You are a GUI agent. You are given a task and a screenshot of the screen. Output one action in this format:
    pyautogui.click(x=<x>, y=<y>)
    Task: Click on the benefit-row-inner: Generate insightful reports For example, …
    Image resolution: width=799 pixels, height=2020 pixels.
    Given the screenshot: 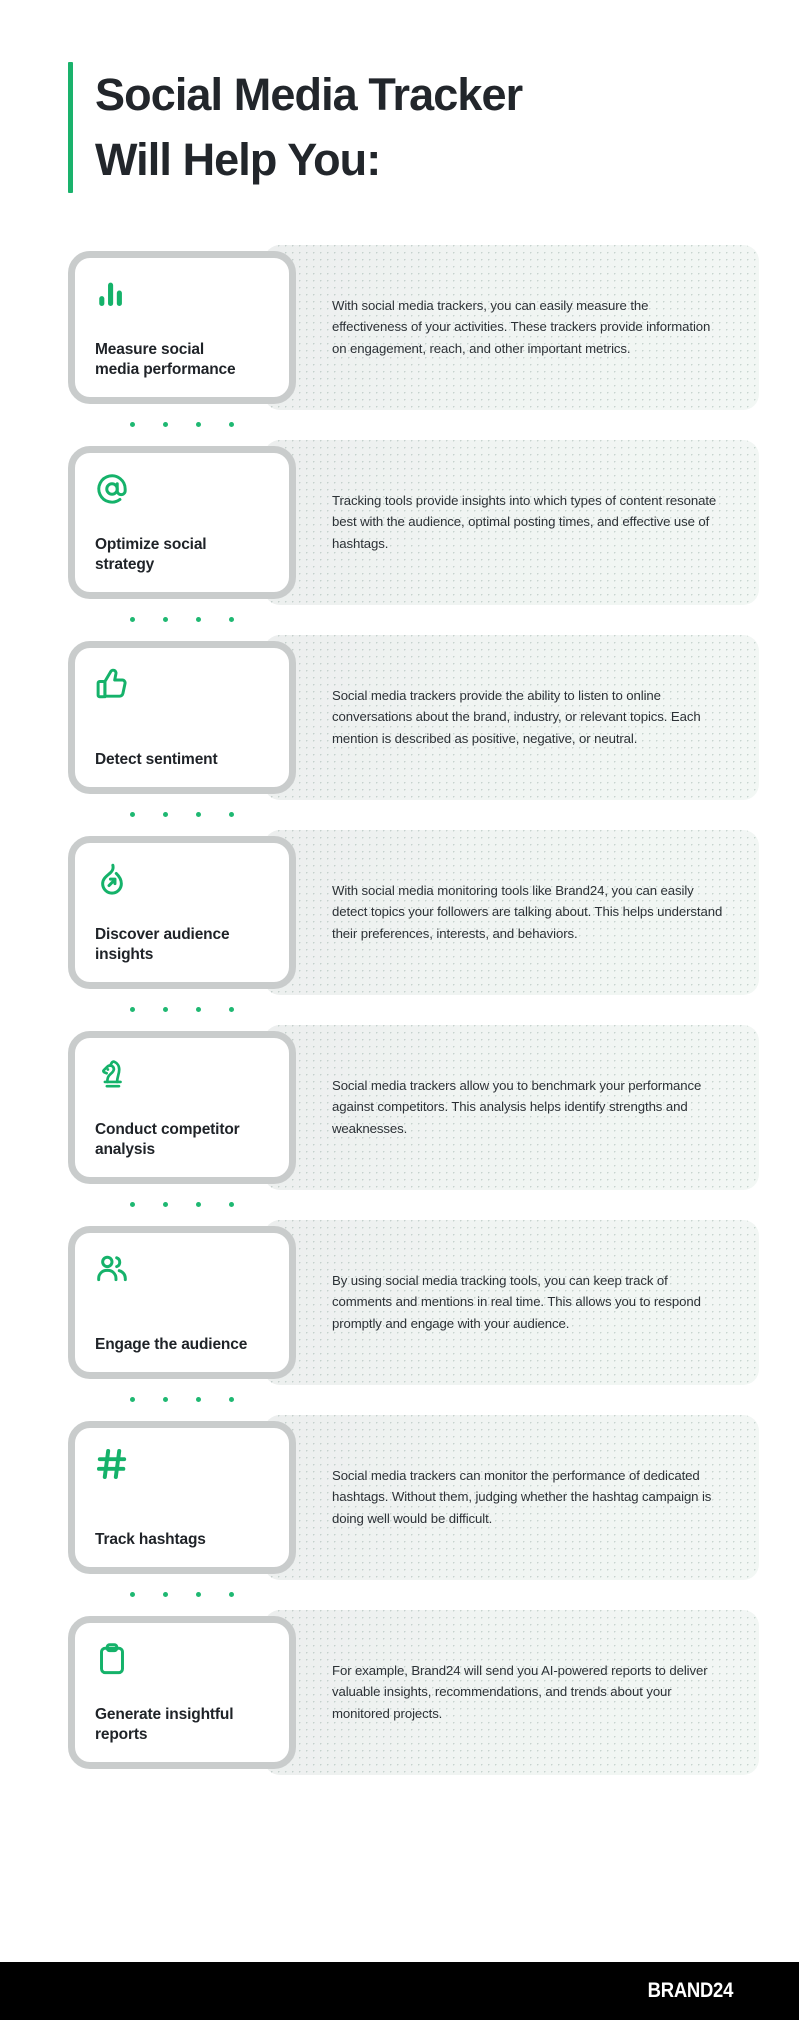 What is the action you would take?
    pyautogui.click(x=413, y=1692)
    